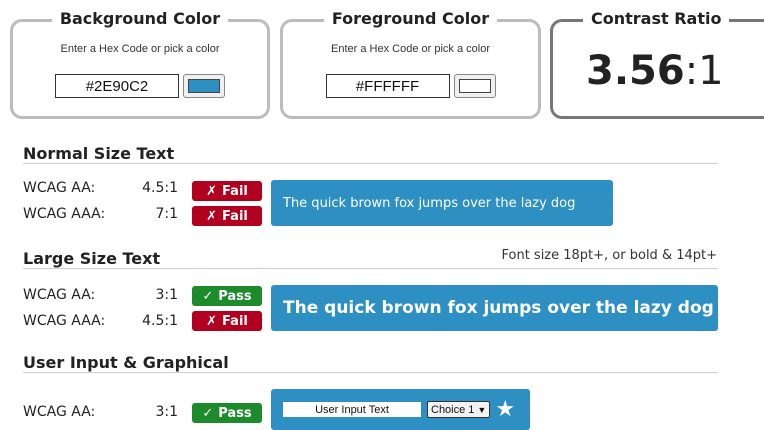 The height and width of the screenshot is (430, 764). Describe the element at coordinates (99, 153) in the screenshot. I see `normal-text-title: Normal Size Text` at that location.